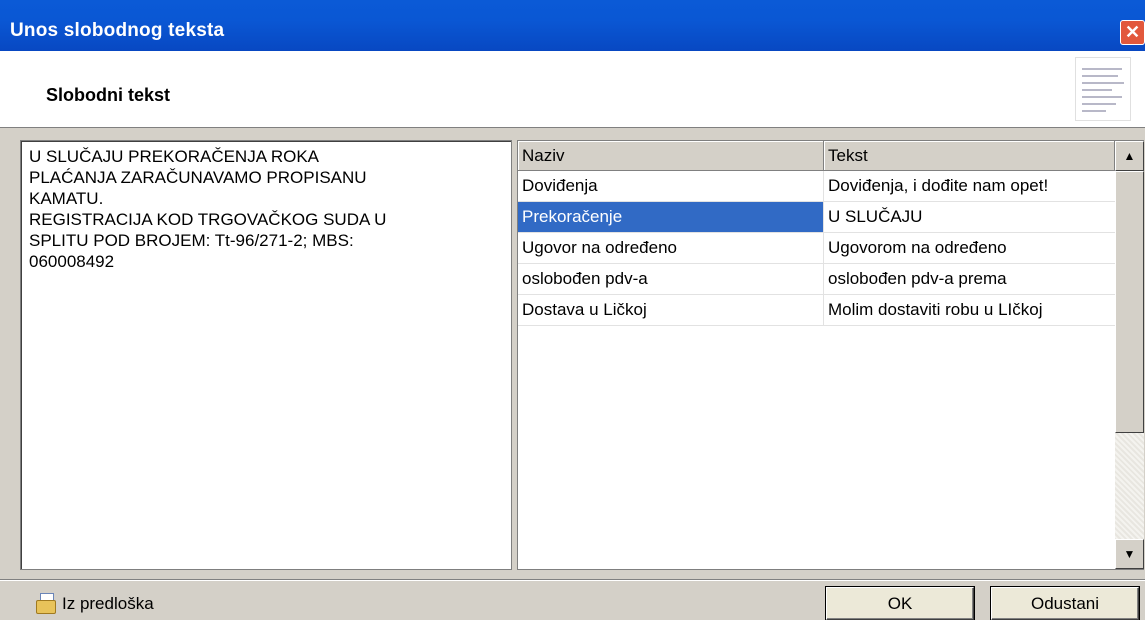 The height and width of the screenshot is (620, 1145). Describe the element at coordinates (875, 216) in the screenshot. I see `cell-tekst: U SLUČAJU` at that location.